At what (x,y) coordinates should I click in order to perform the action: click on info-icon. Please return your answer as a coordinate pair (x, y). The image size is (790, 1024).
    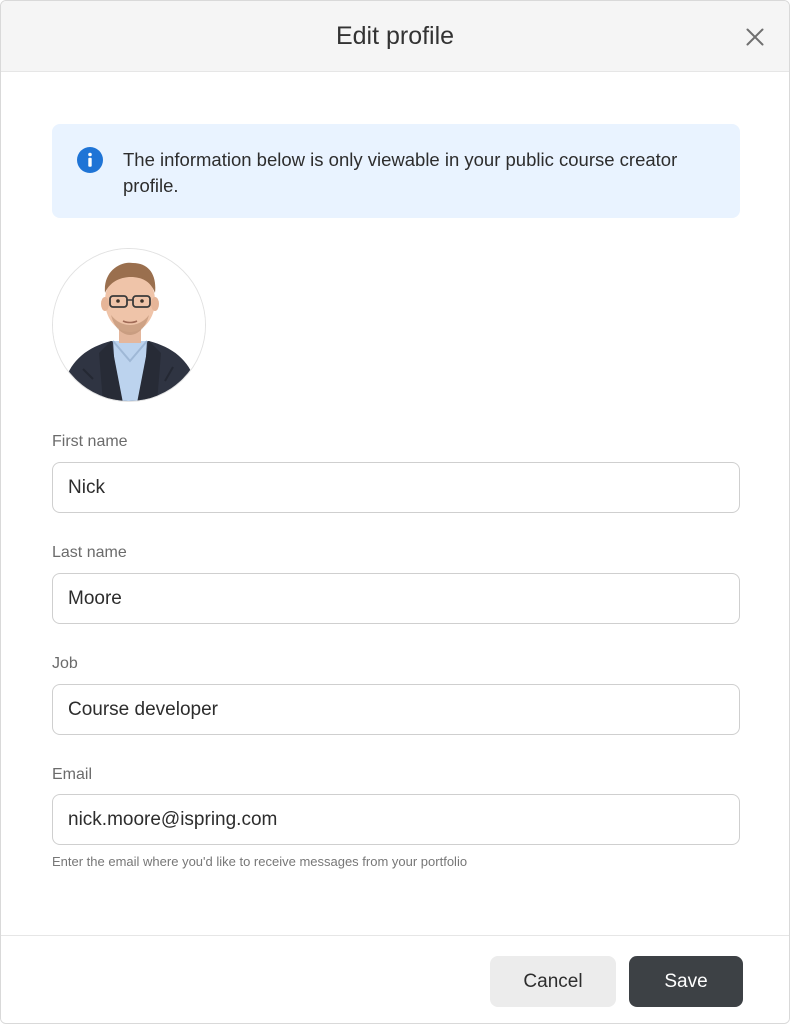
    Looking at the image, I should click on (90, 160).